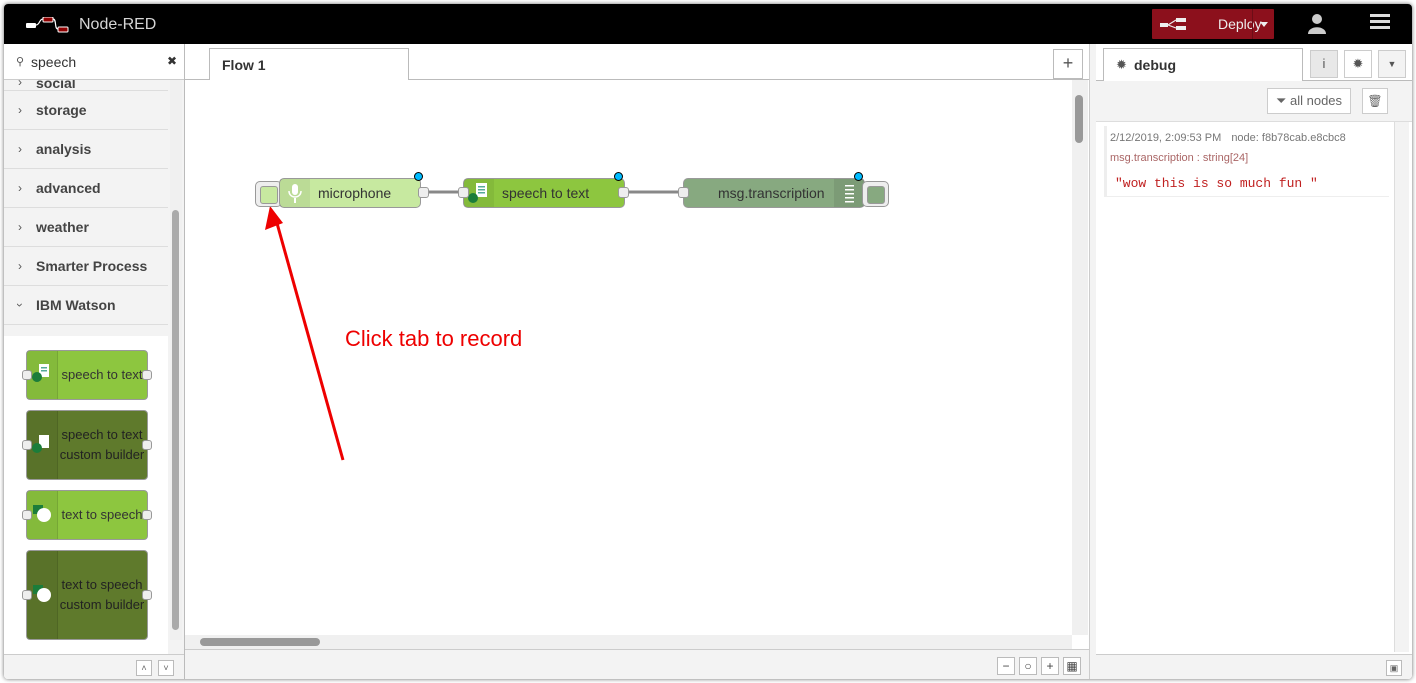 The height and width of the screenshot is (683, 1416). I want to click on tab-debug: ✹ debug, so click(1203, 65).